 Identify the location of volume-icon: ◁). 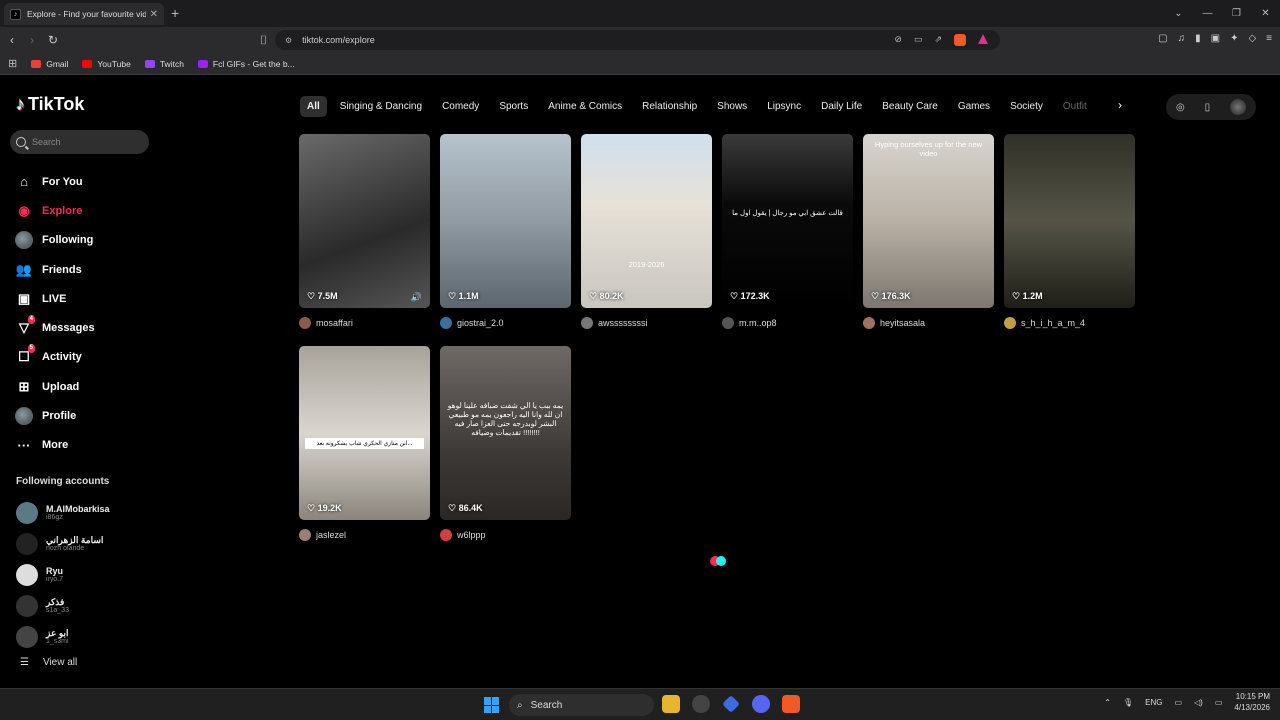
(1198, 702).